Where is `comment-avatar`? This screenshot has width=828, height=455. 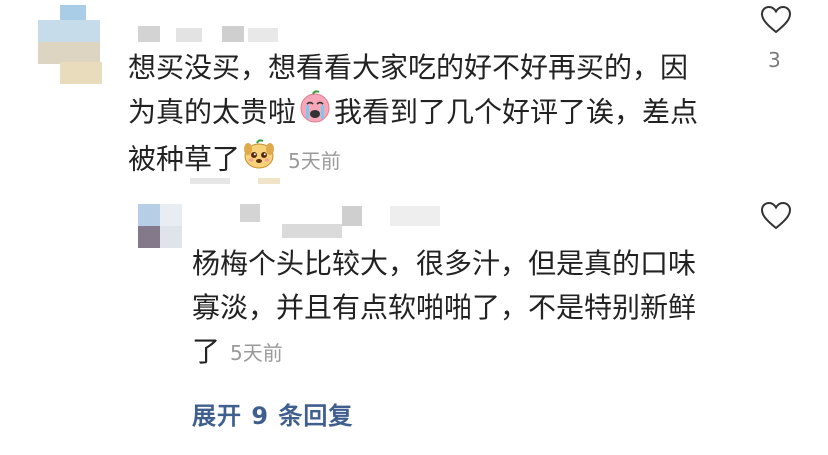 comment-avatar is located at coordinates (80, 43).